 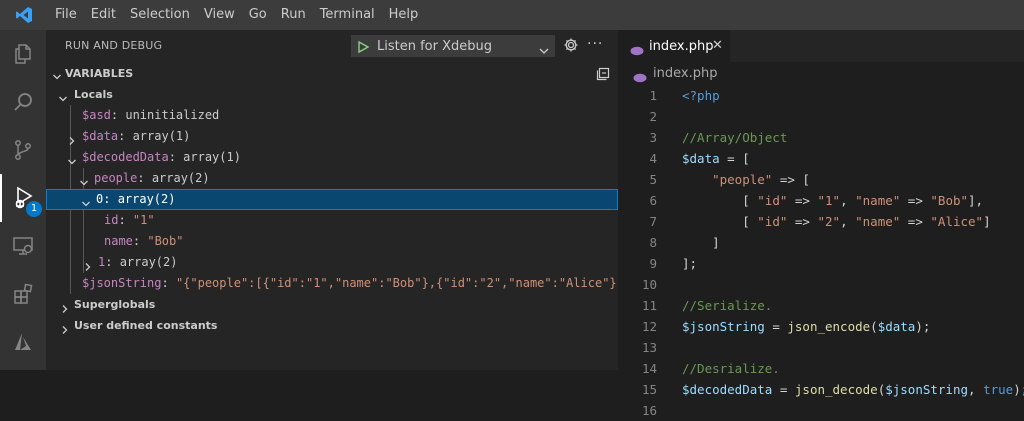 I want to click on source-control-icon, so click(x=23, y=150).